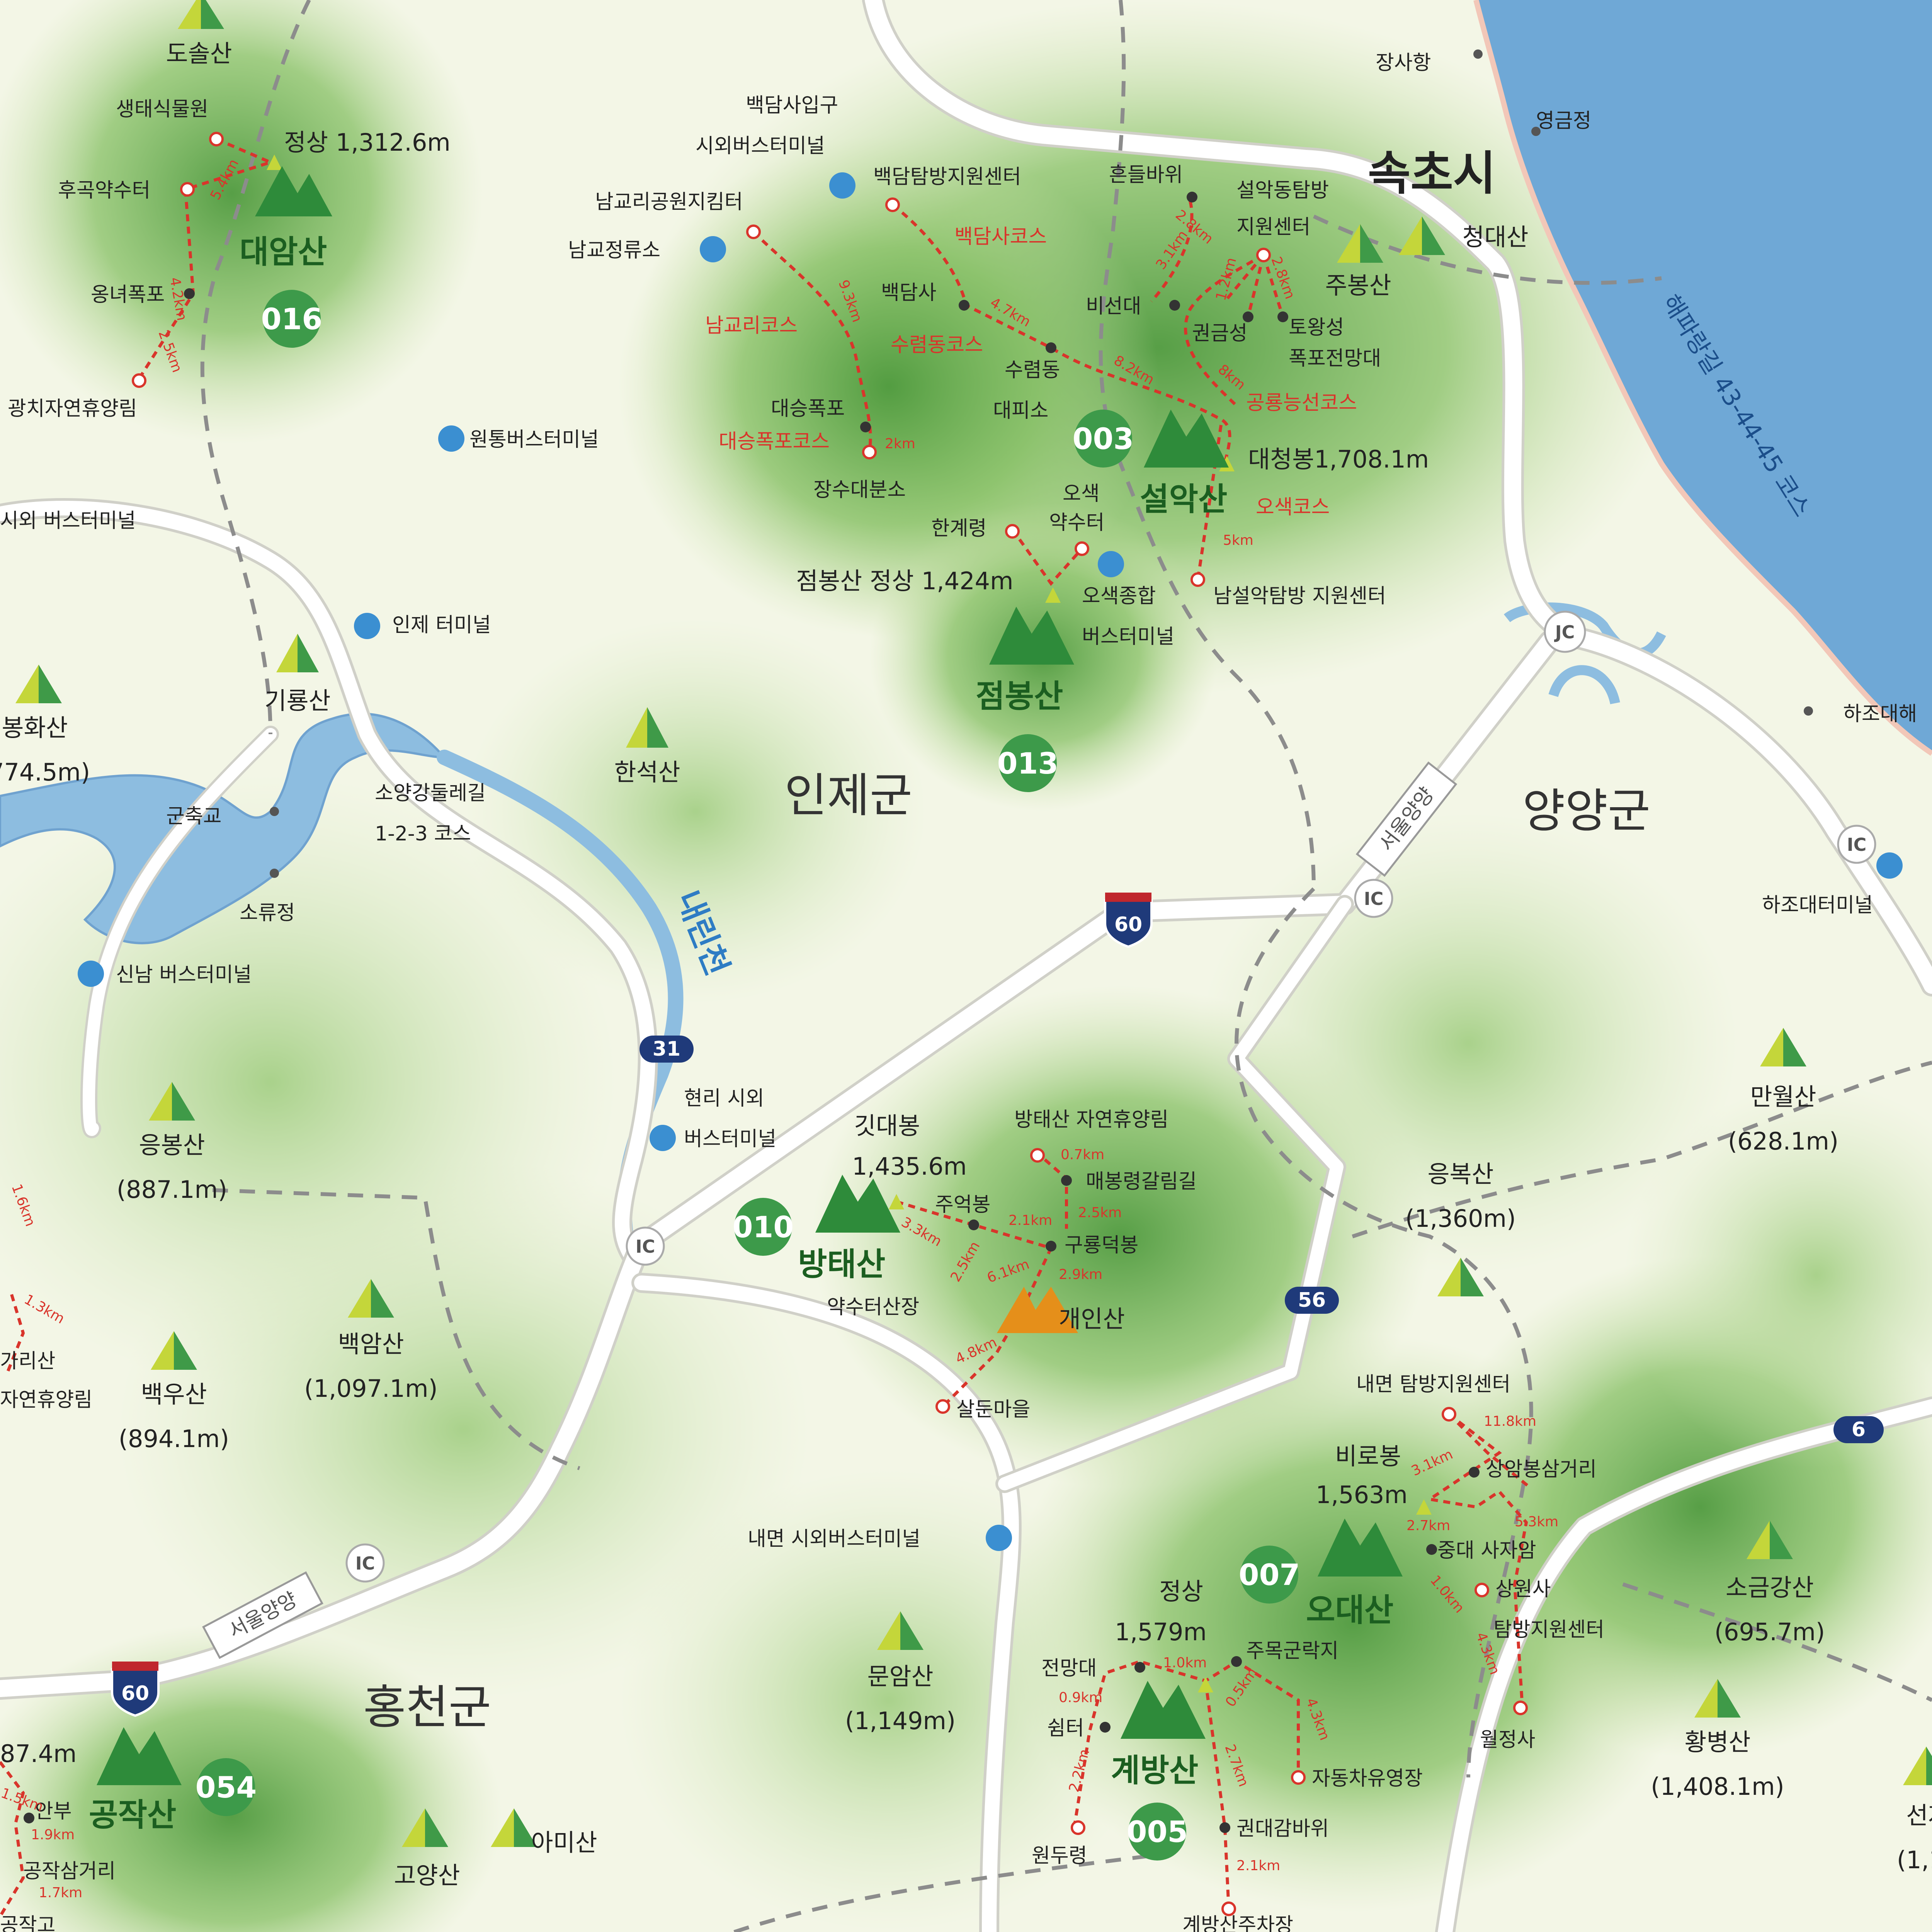 The image size is (1932, 1932). What do you see at coordinates (1460, 1174) in the screenshot?
I see `mountain-name: 응복산` at bounding box center [1460, 1174].